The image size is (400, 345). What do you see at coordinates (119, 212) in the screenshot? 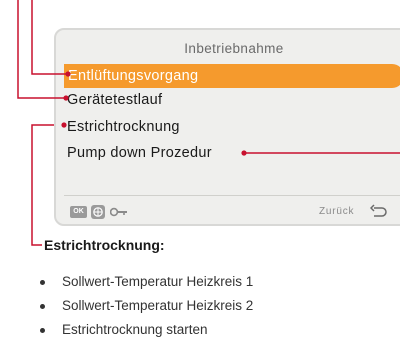
I see `wrench-icon` at bounding box center [119, 212].